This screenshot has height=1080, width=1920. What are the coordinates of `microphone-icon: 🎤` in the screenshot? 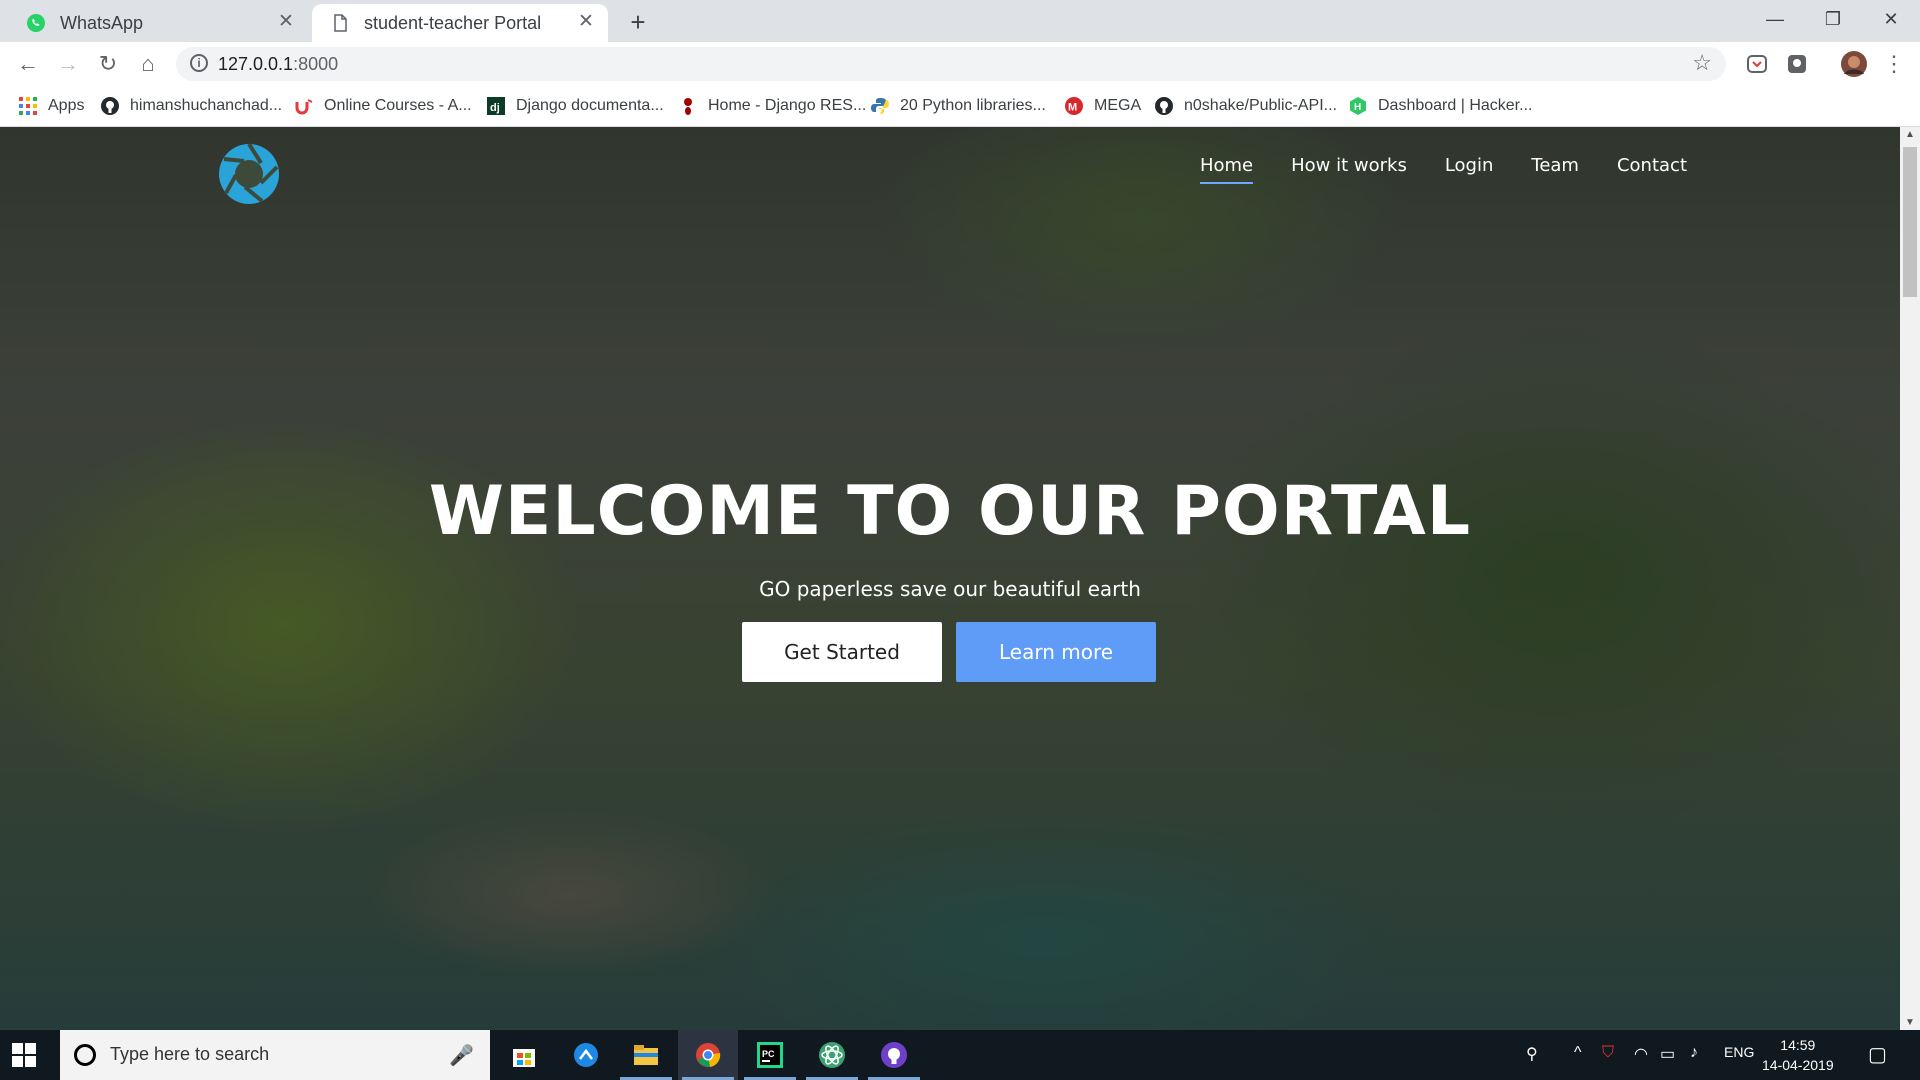 It's located at (461, 1055).